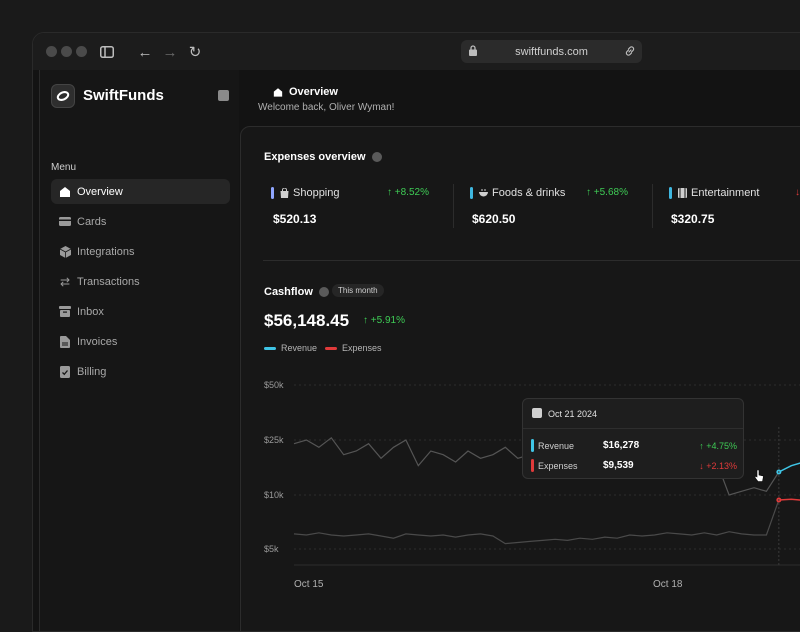 The height and width of the screenshot is (632, 800). I want to click on sidebar-toggle-icon, so click(107, 52).